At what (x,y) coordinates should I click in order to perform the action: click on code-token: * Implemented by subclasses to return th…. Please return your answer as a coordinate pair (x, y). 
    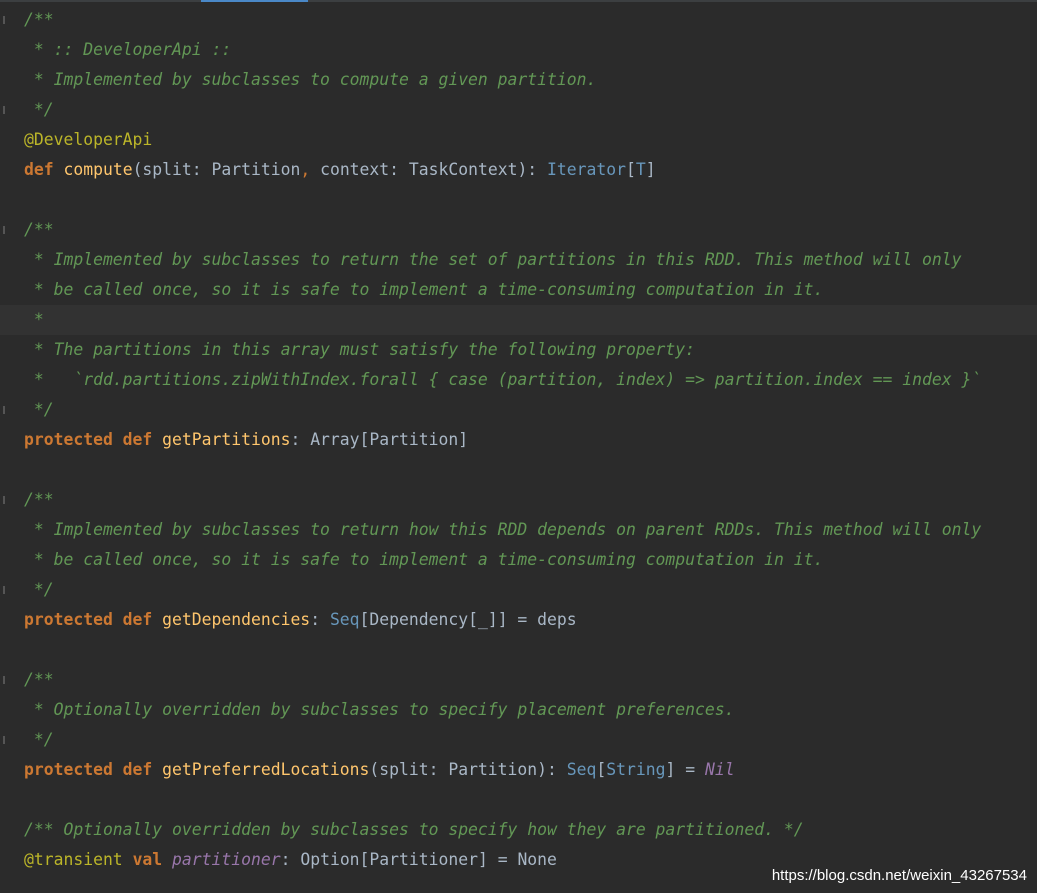
    Looking at the image, I should click on (493, 259).